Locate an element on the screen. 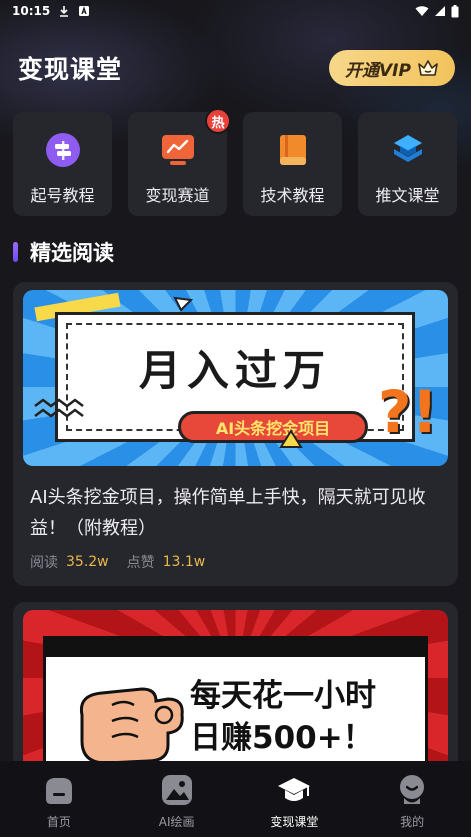 The image size is (471, 837). open-vip-button: 开通VIP is located at coordinates (392, 68).